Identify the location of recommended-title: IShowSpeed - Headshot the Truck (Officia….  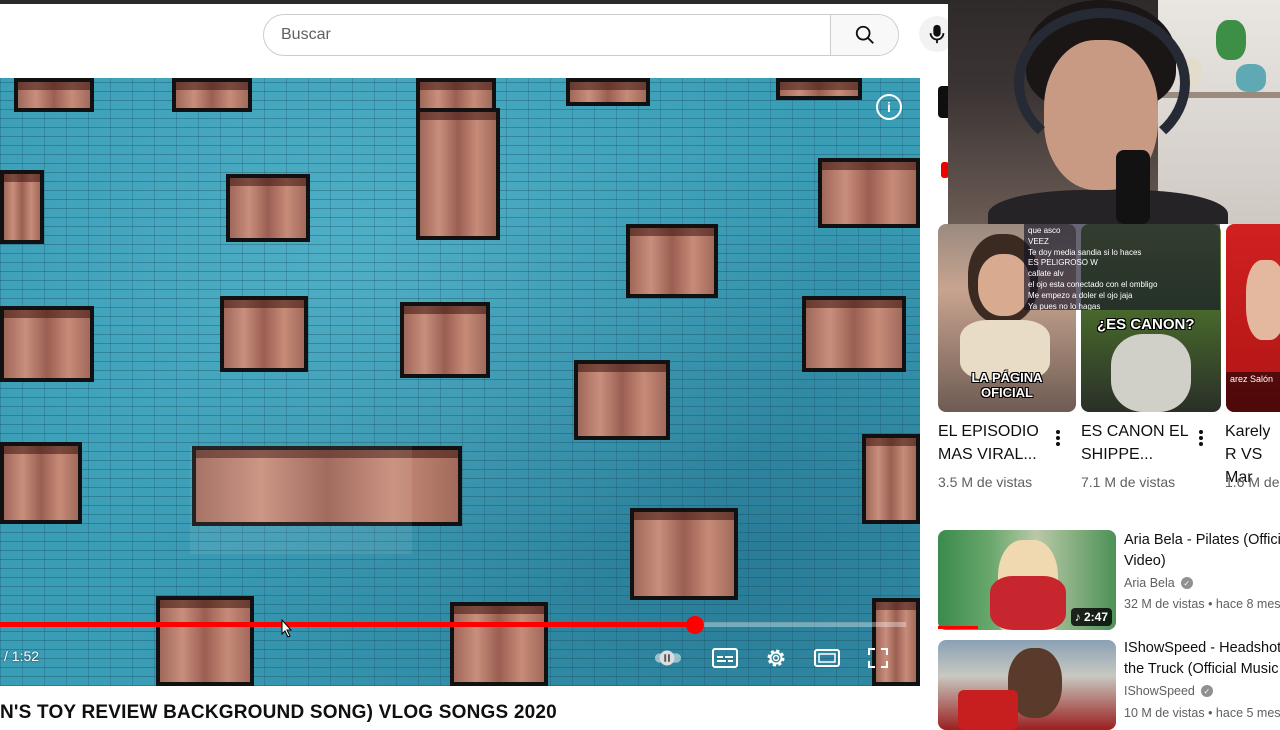
(1202, 659).